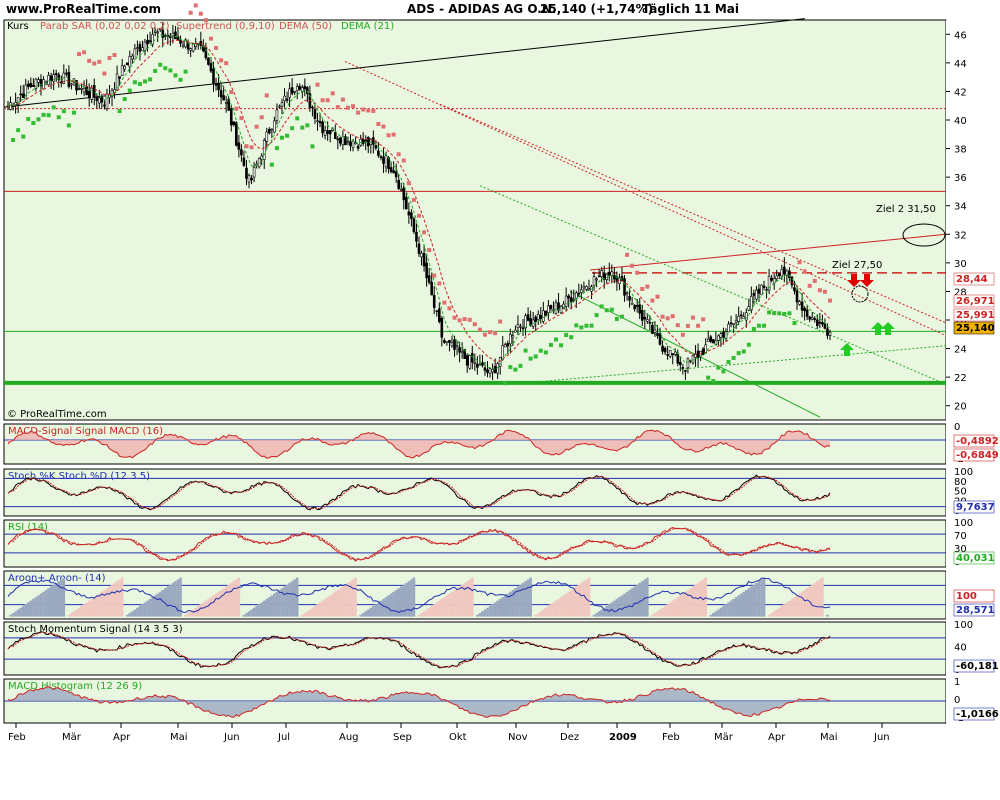 This screenshot has width=1000, height=800. What do you see at coordinates (972, 279) in the screenshot?
I see `price-level-label: 28,44` at bounding box center [972, 279].